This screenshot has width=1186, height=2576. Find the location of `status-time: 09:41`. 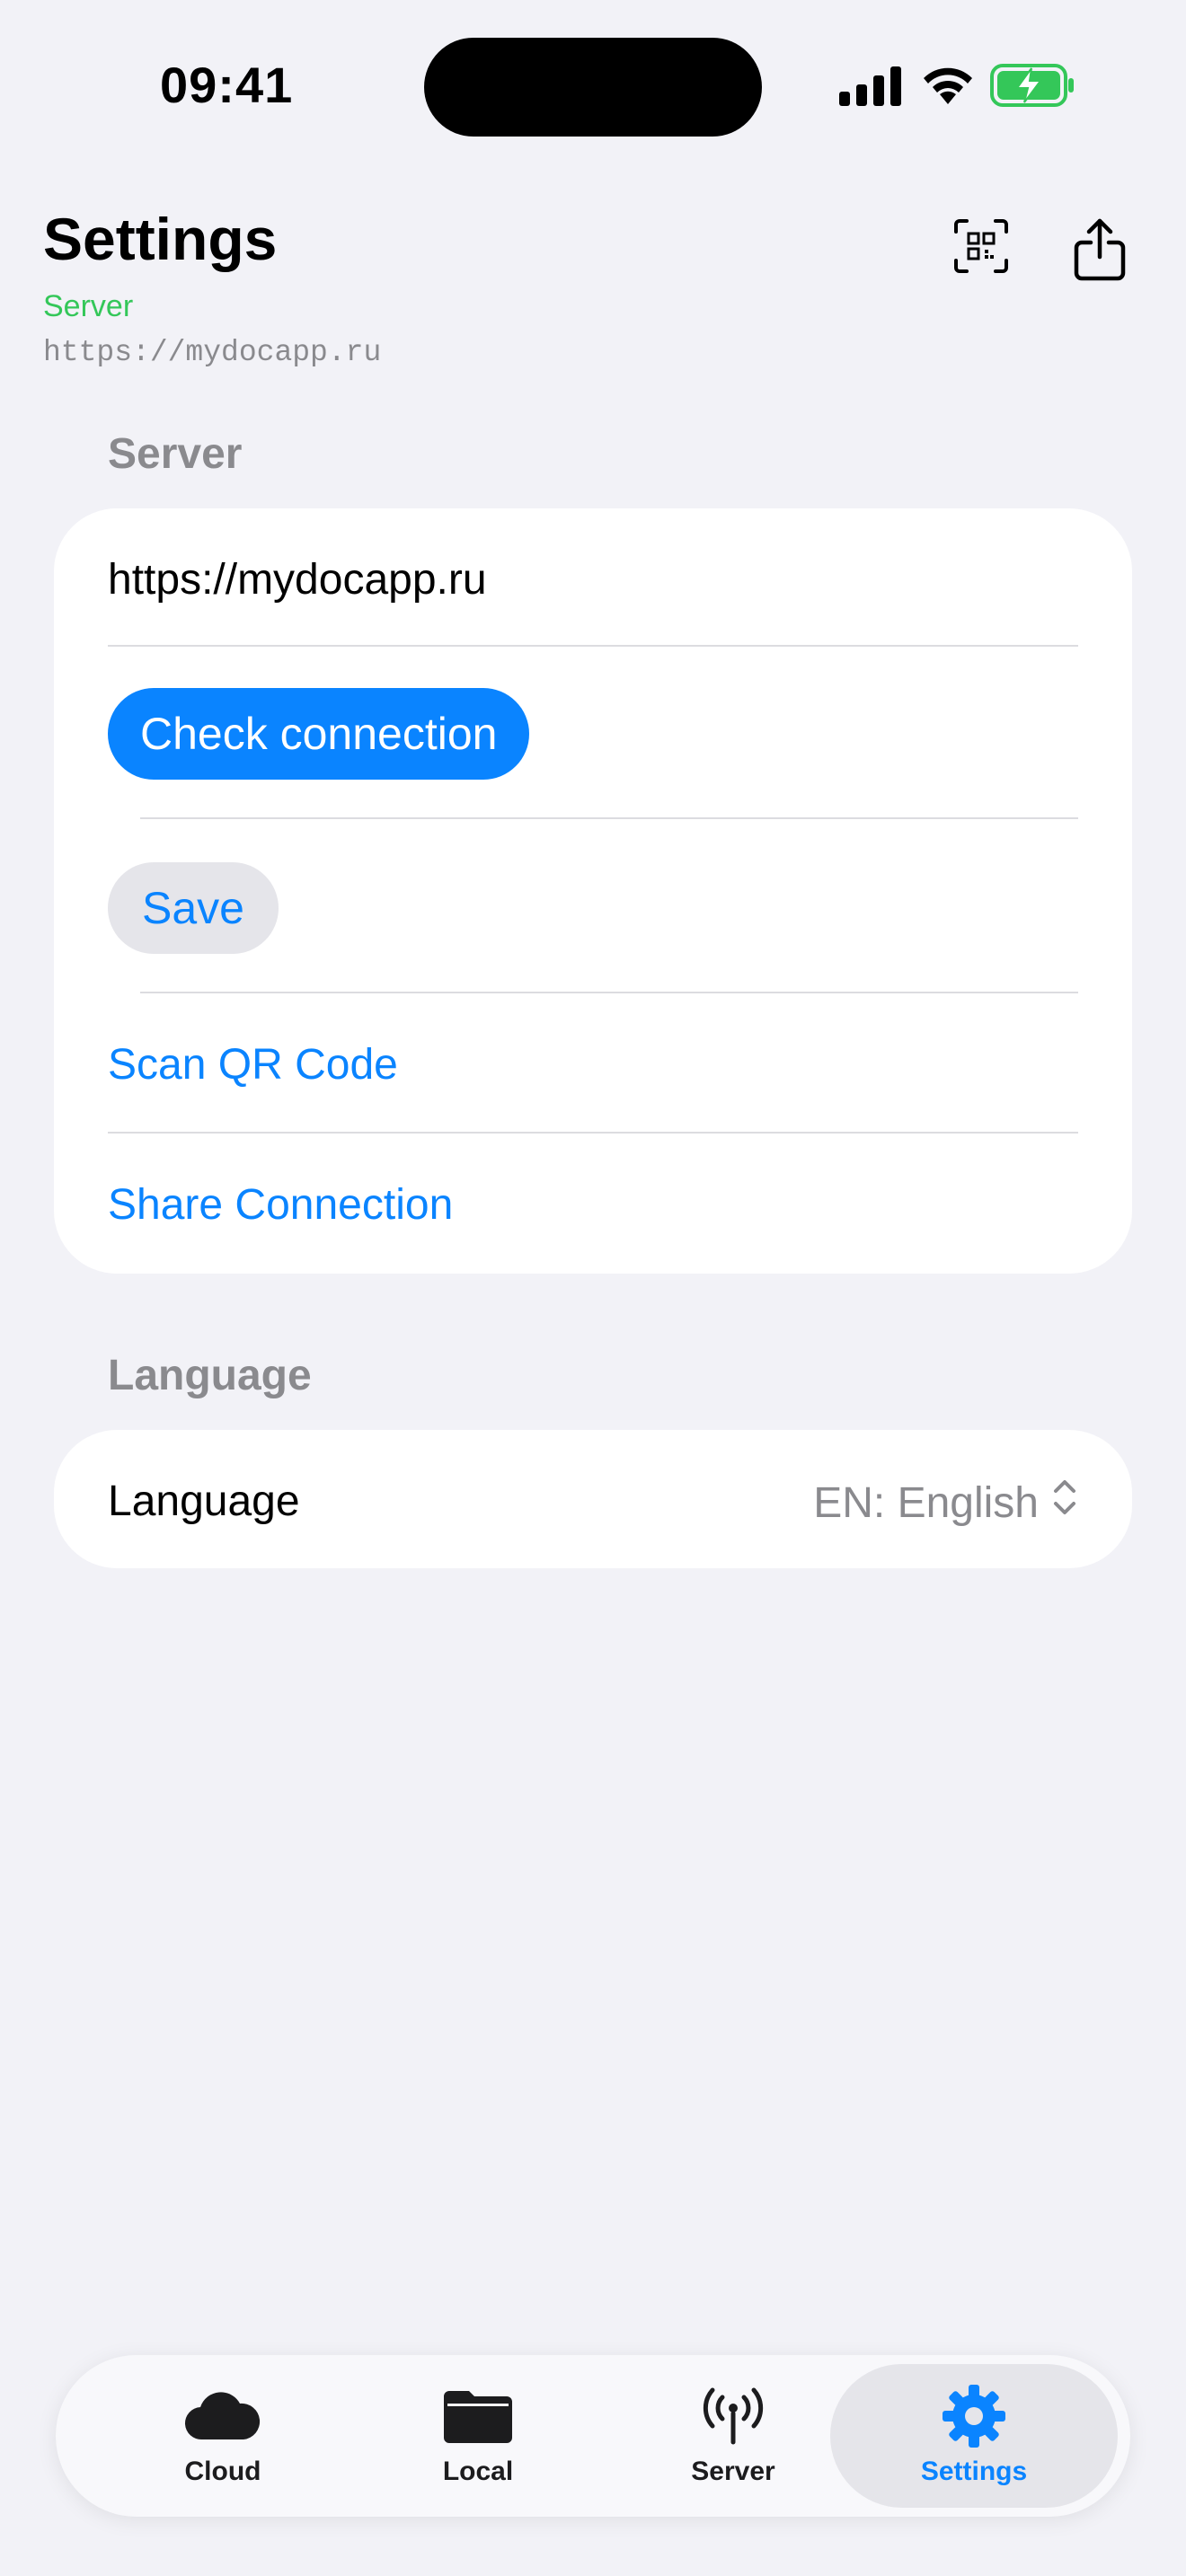

status-time: 09:41 is located at coordinates (227, 85).